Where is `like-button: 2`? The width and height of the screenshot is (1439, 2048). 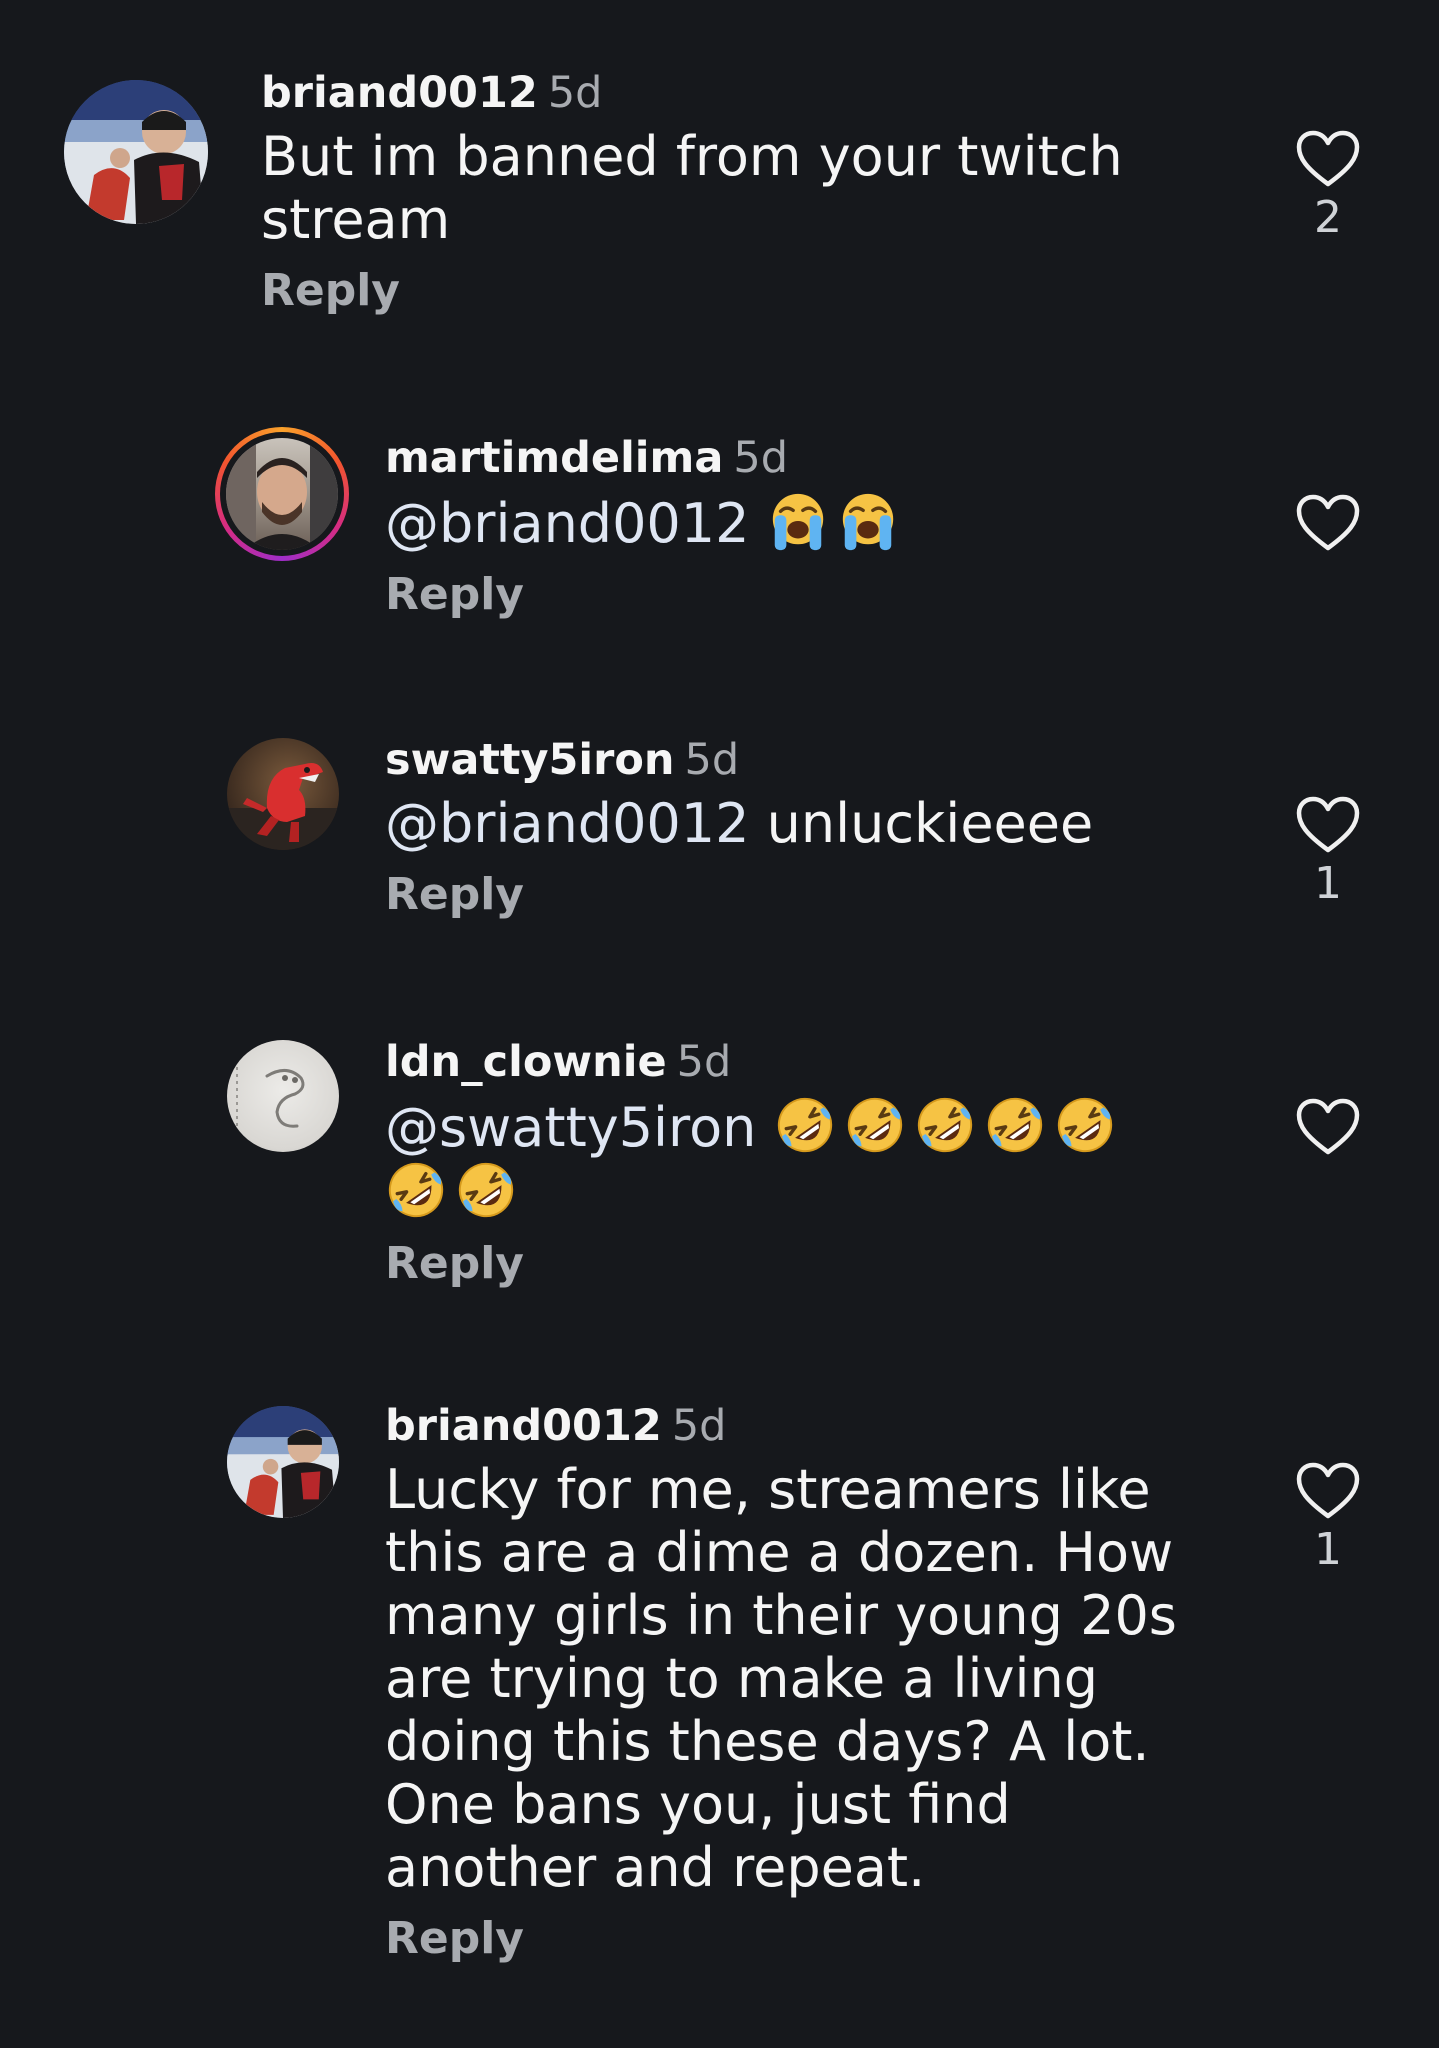
like-button: 2 is located at coordinates (1328, 188).